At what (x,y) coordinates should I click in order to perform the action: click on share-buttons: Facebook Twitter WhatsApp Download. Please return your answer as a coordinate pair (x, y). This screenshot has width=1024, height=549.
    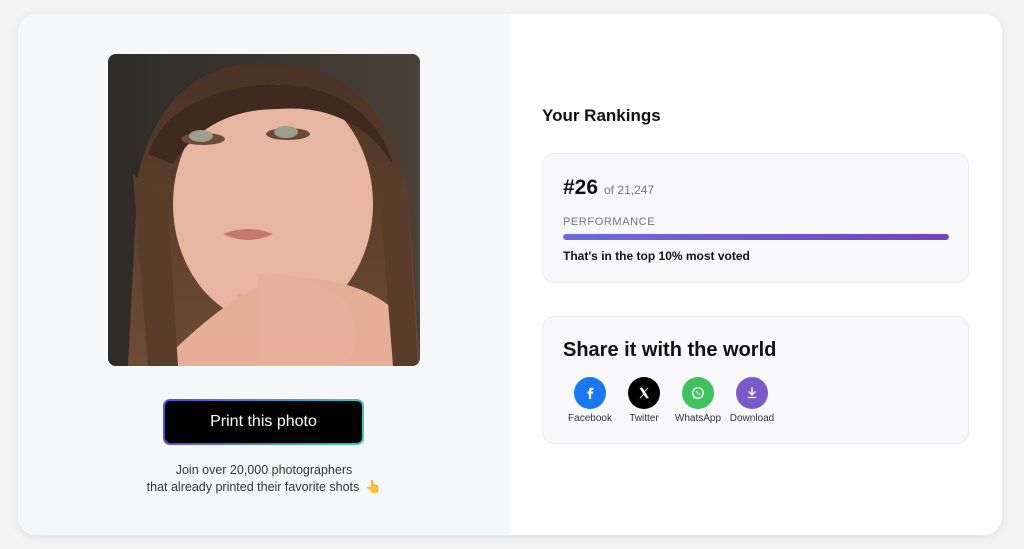
    Looking at the image, I should click on (671, 400).